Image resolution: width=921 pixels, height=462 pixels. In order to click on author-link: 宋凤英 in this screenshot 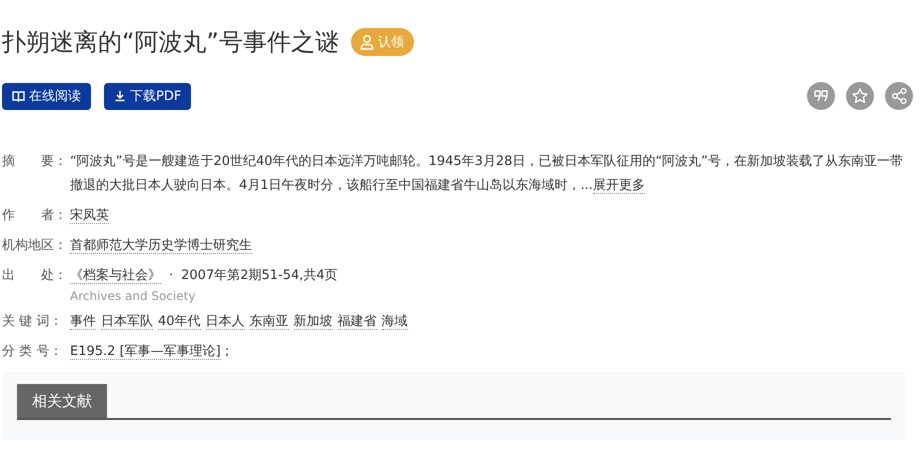, I will do `click(89, 216)`.